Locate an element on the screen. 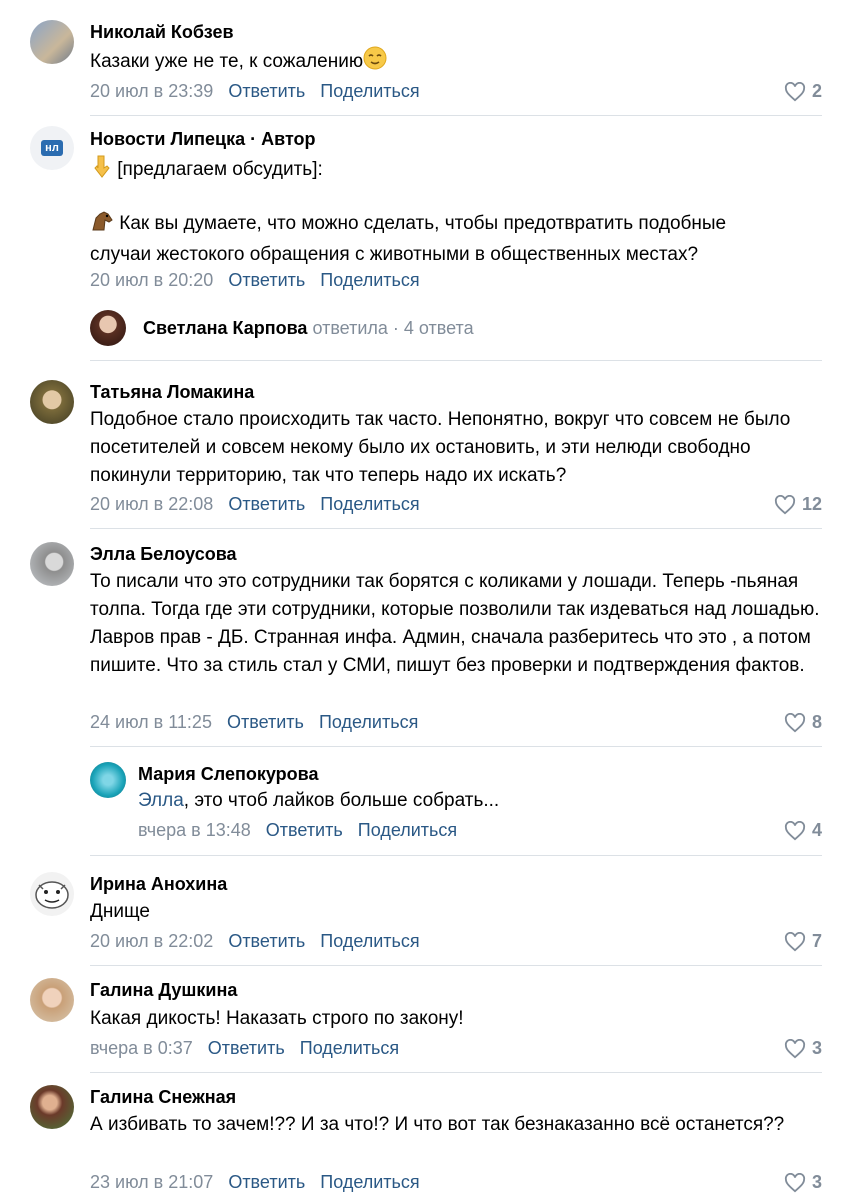 This screenshot has width=848, height=1200. horse-emoji is located at coordinates (102, 225).